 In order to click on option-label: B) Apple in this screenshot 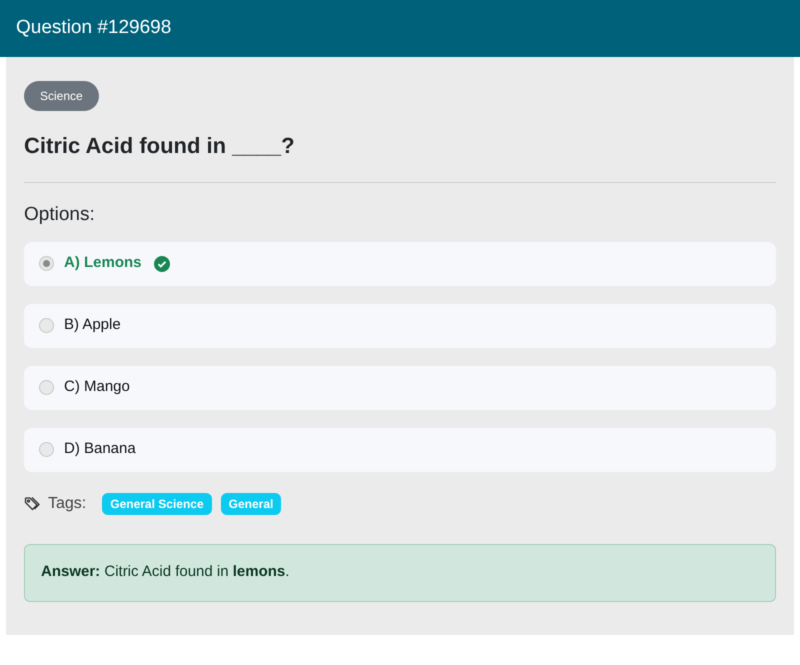, I will do `click(92, 325)`.